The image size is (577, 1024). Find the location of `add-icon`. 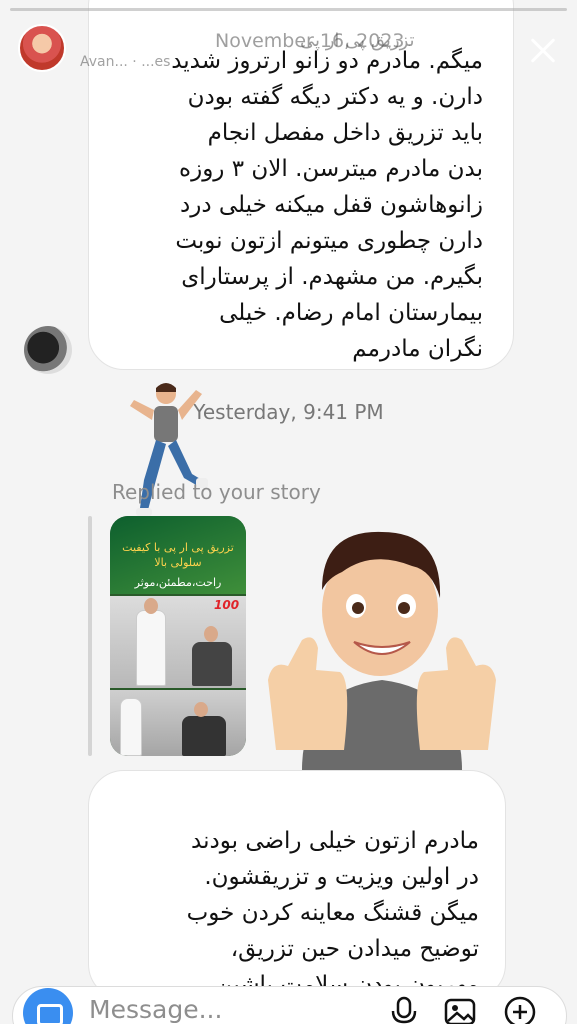

add-icon is located at coordinates (520, 1009).